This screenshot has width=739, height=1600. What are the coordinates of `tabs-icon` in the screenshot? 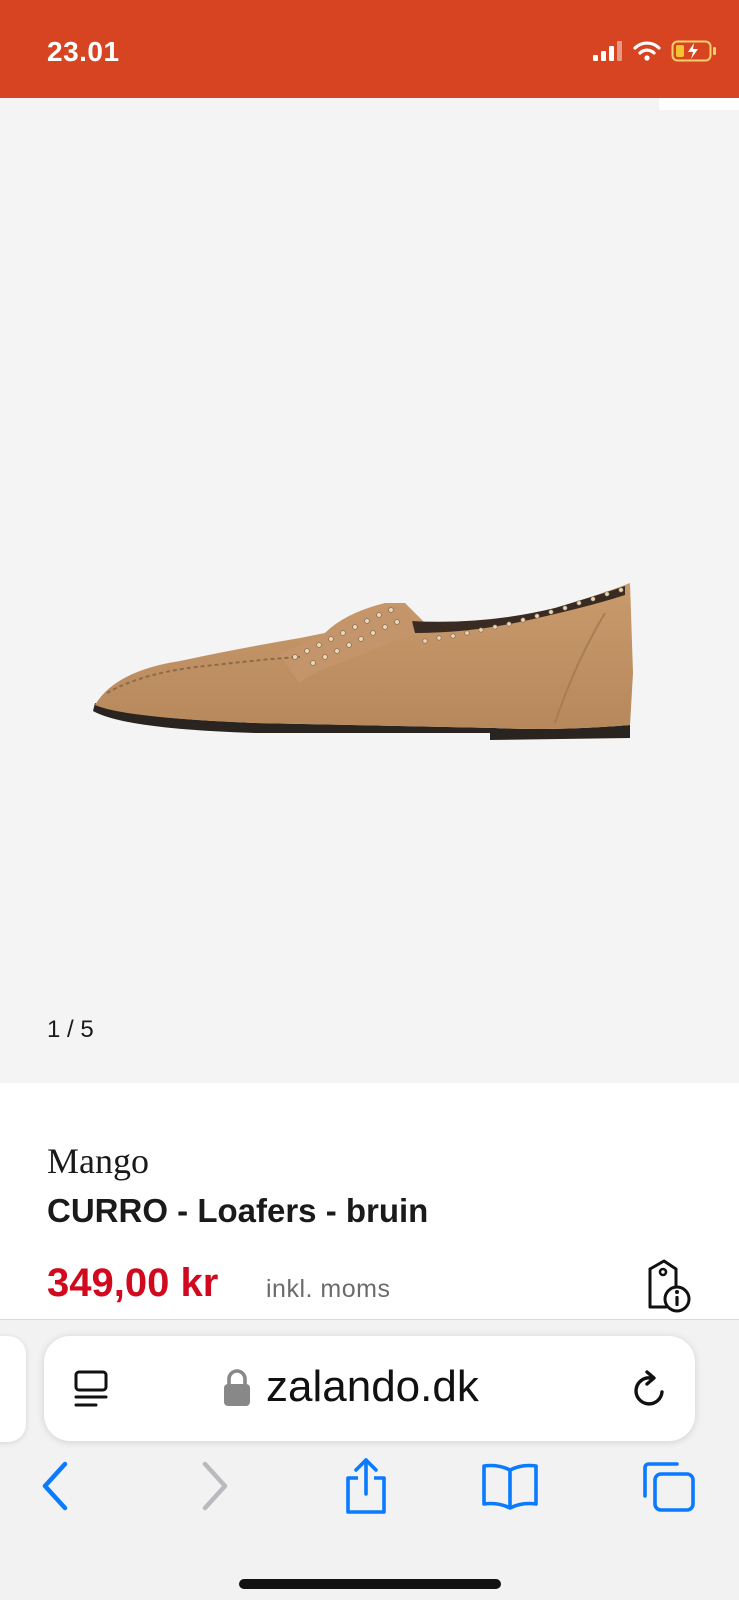 It's located at (669, 1487).